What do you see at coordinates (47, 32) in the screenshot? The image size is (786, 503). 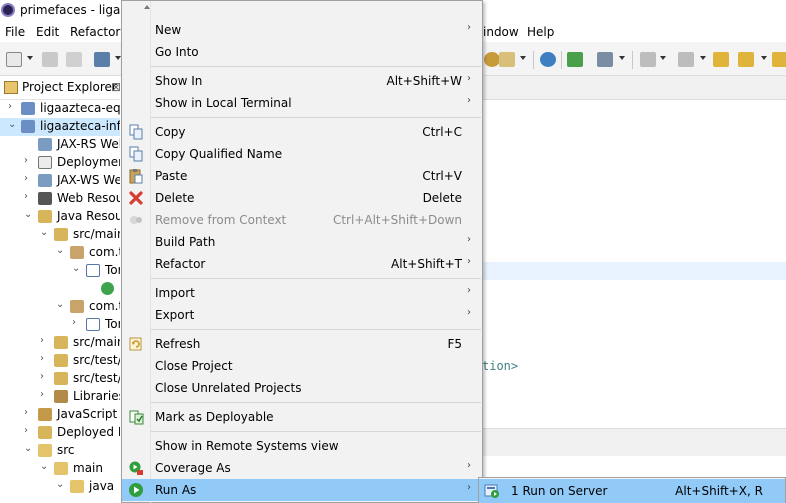 I see `menu-edit: Edit` at bounding box center [47, 32].